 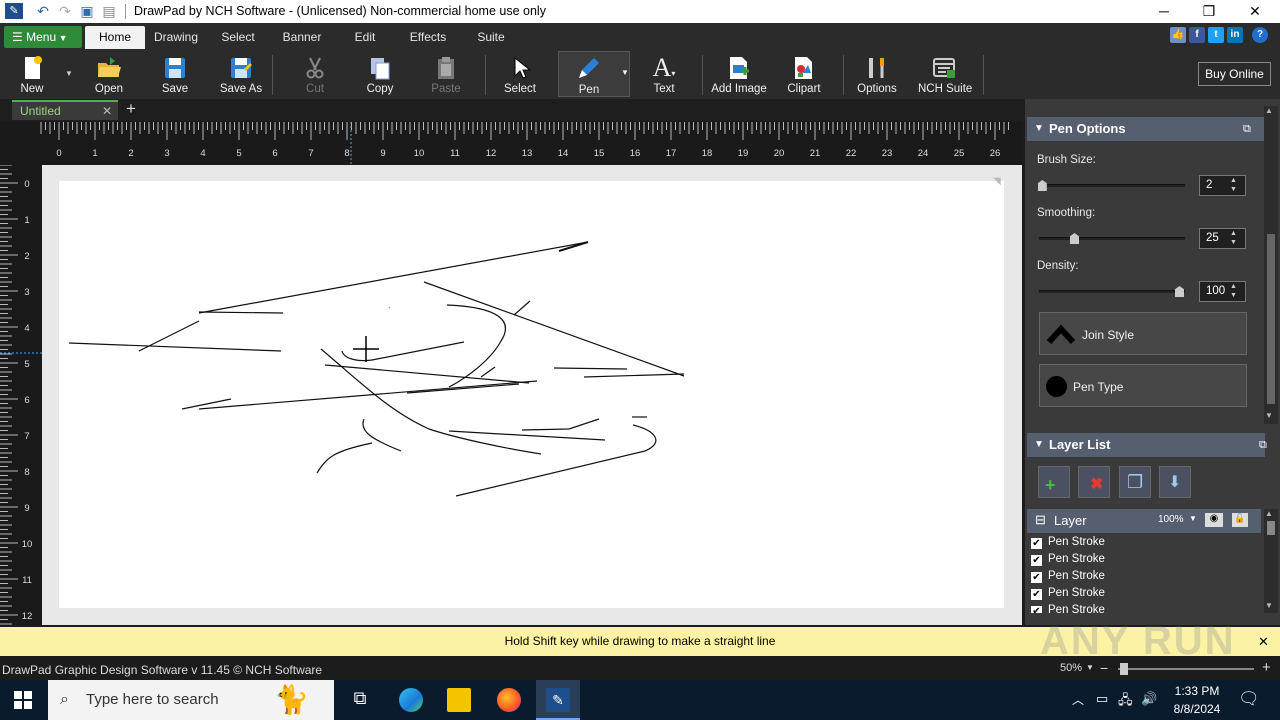 What do you see at coordinates (241, 74) in the screenshot?
I see `save-as-button: Save As` at bounding box center [241, 74].